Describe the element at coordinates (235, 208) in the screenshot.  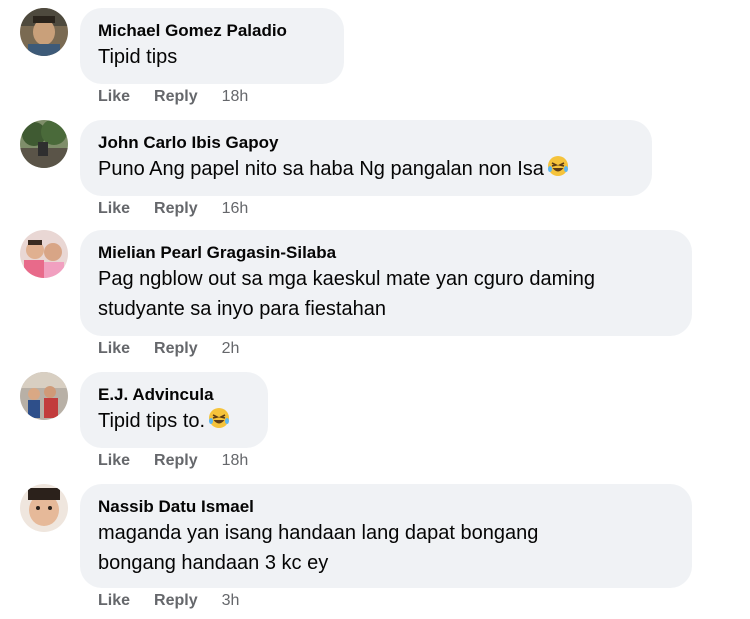
I see `comment-timestamp: 16h` at that location.